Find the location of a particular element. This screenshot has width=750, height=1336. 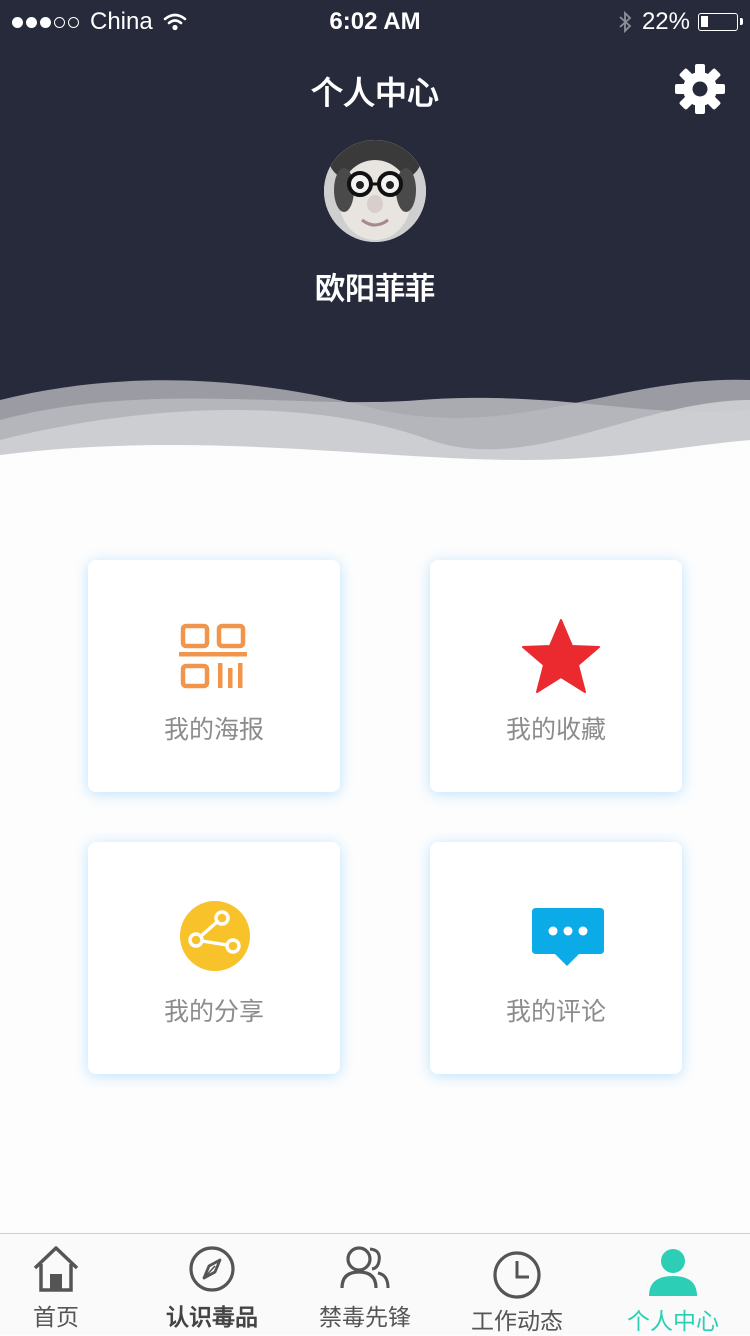

tab-bar: 首页 认识毒品 禁毒先锋 工作动态 个人中心 is located at coordinates (375, 1284).